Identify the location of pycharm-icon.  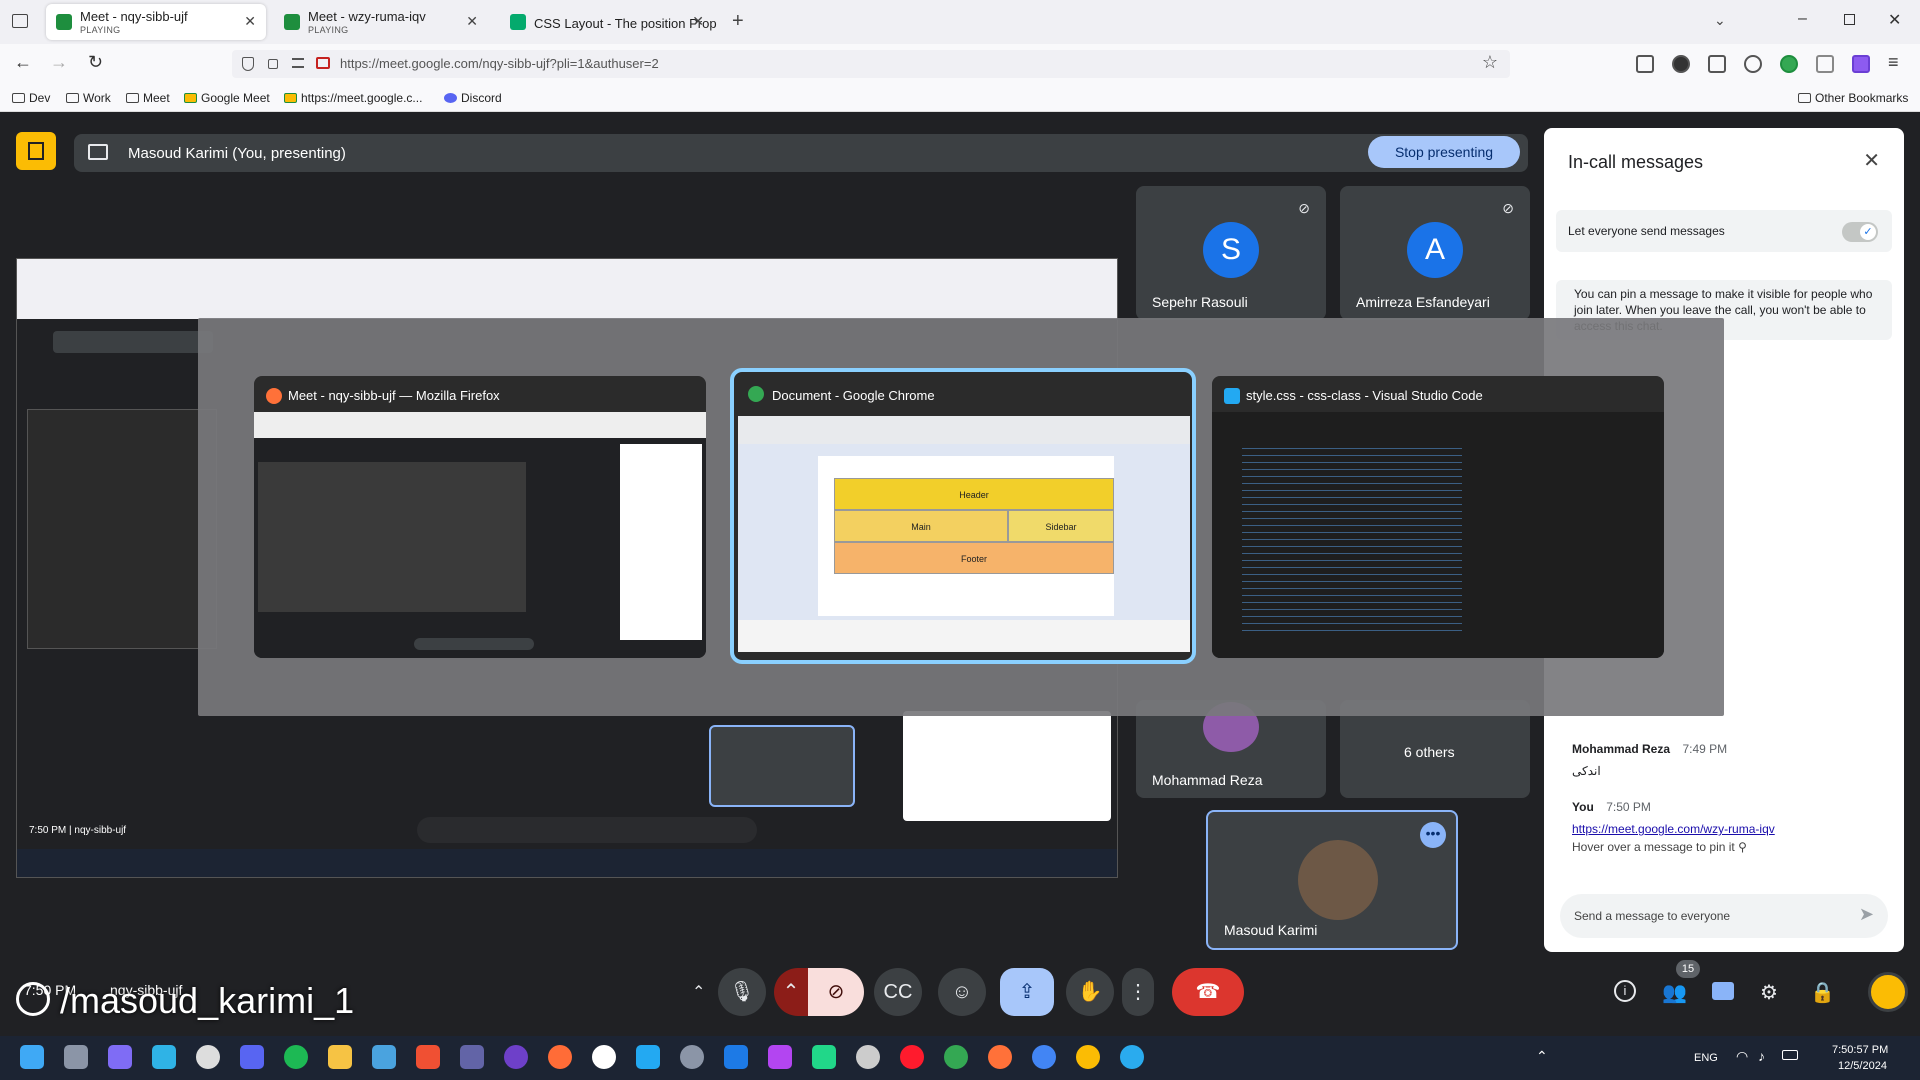
(824, 1057).